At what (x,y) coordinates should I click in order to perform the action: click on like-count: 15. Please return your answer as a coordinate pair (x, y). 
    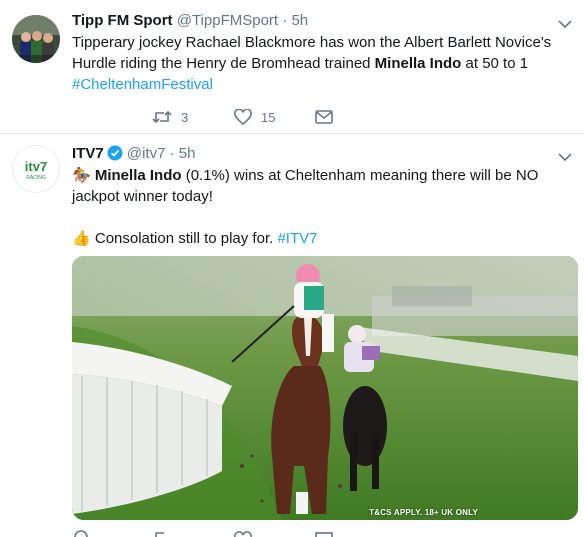
    Looking at the image, I should click on (268, 117).